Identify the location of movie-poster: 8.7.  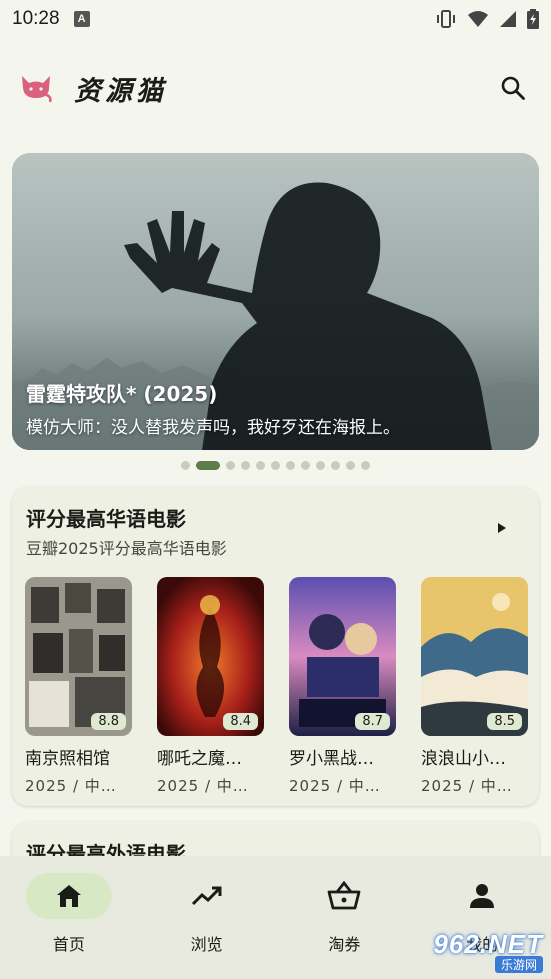
(342, 656).